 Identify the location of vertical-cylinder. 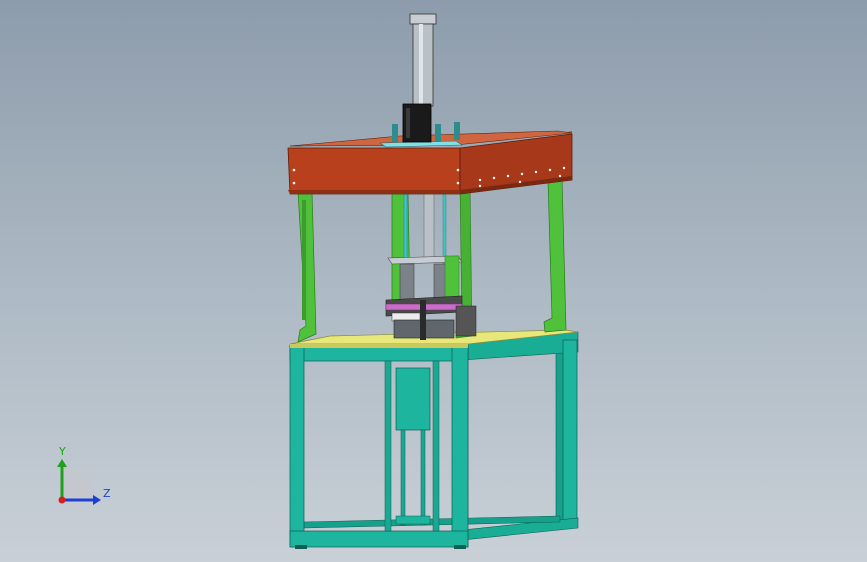
(423, 60).